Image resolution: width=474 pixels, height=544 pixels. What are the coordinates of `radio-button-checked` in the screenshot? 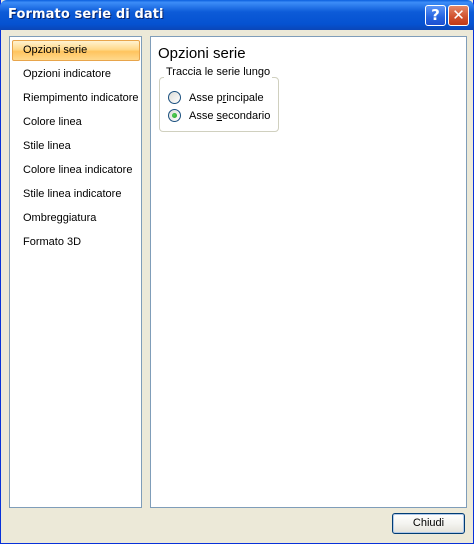 It's located at (174, 115).